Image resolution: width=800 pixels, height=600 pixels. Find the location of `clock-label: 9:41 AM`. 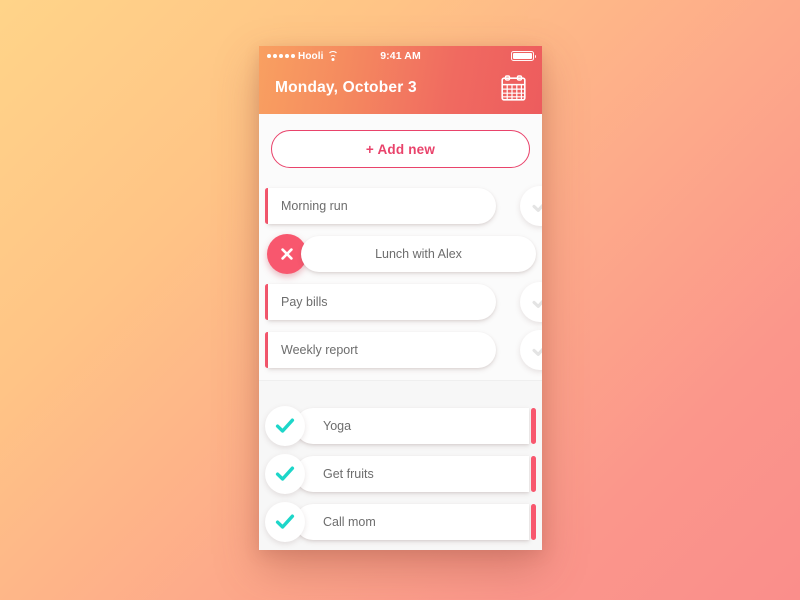

clock-label: 9:41 AM is located at coordinates (400, 56).